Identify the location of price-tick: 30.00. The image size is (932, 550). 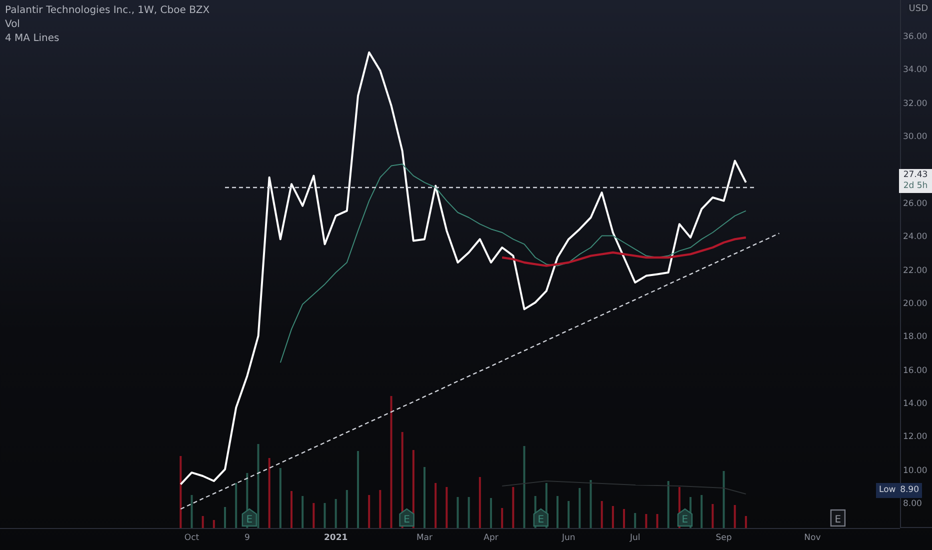
(915, 137).